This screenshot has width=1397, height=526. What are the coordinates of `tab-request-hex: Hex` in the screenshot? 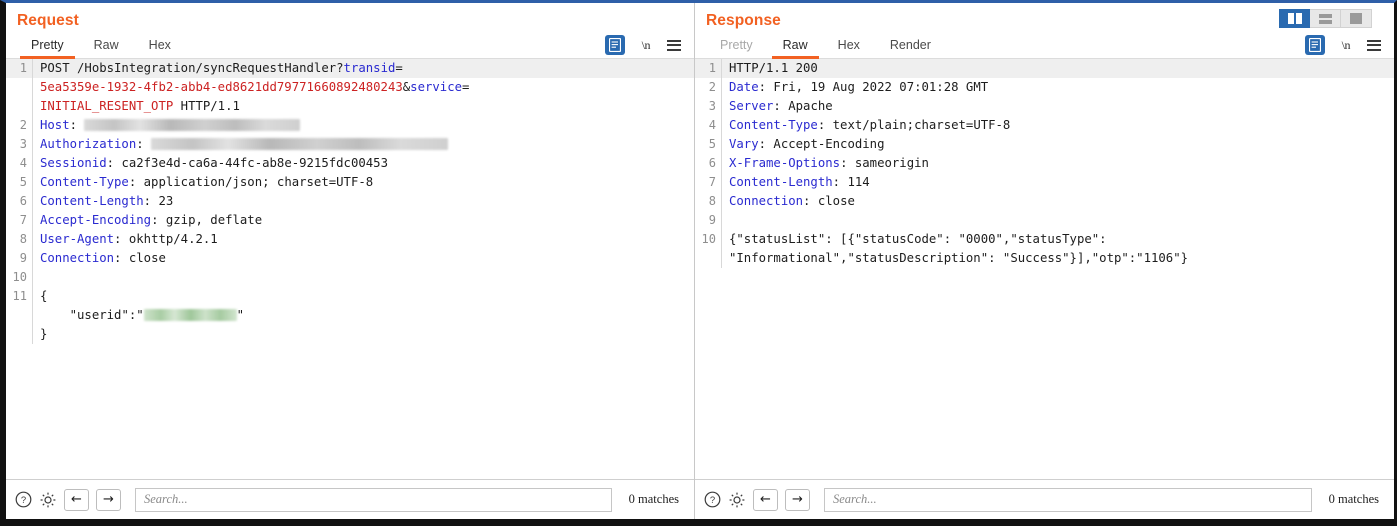 It's located at (160, 46).